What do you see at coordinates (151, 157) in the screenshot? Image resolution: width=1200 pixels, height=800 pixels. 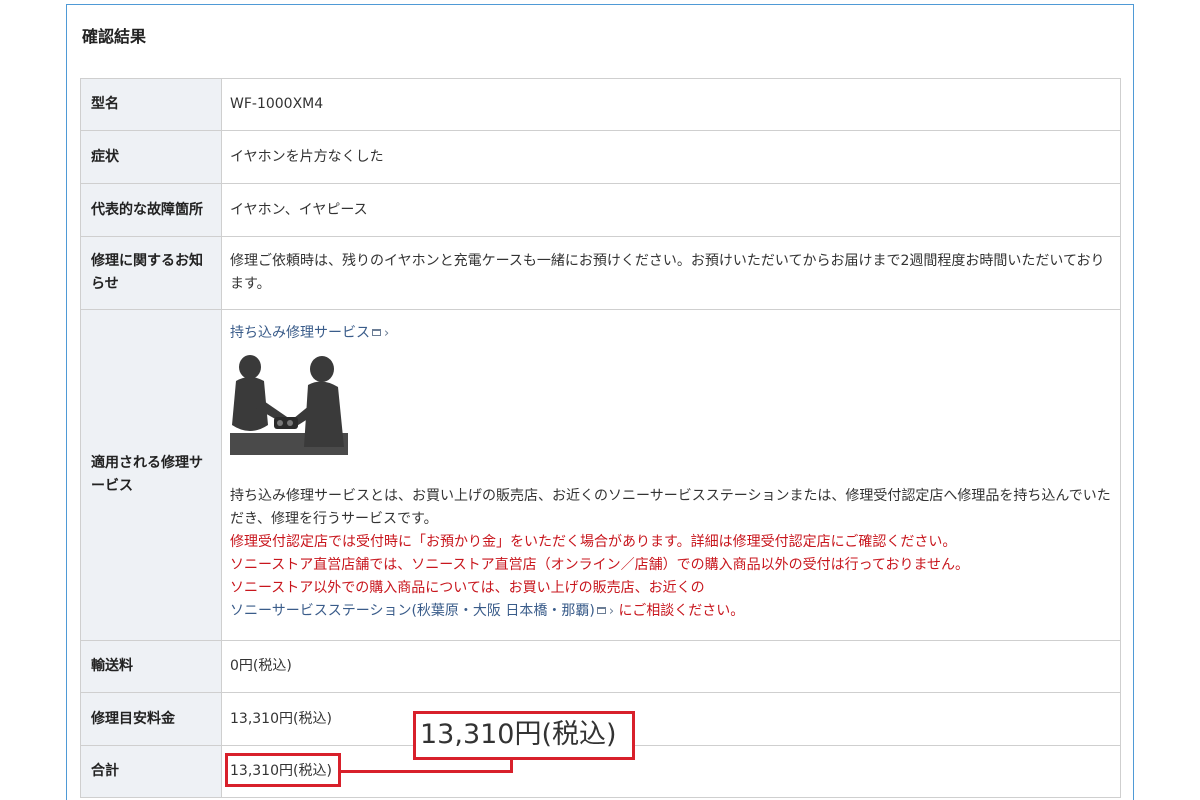 I see `row-label-symptom: 症状` at bounding box center [151, 157].